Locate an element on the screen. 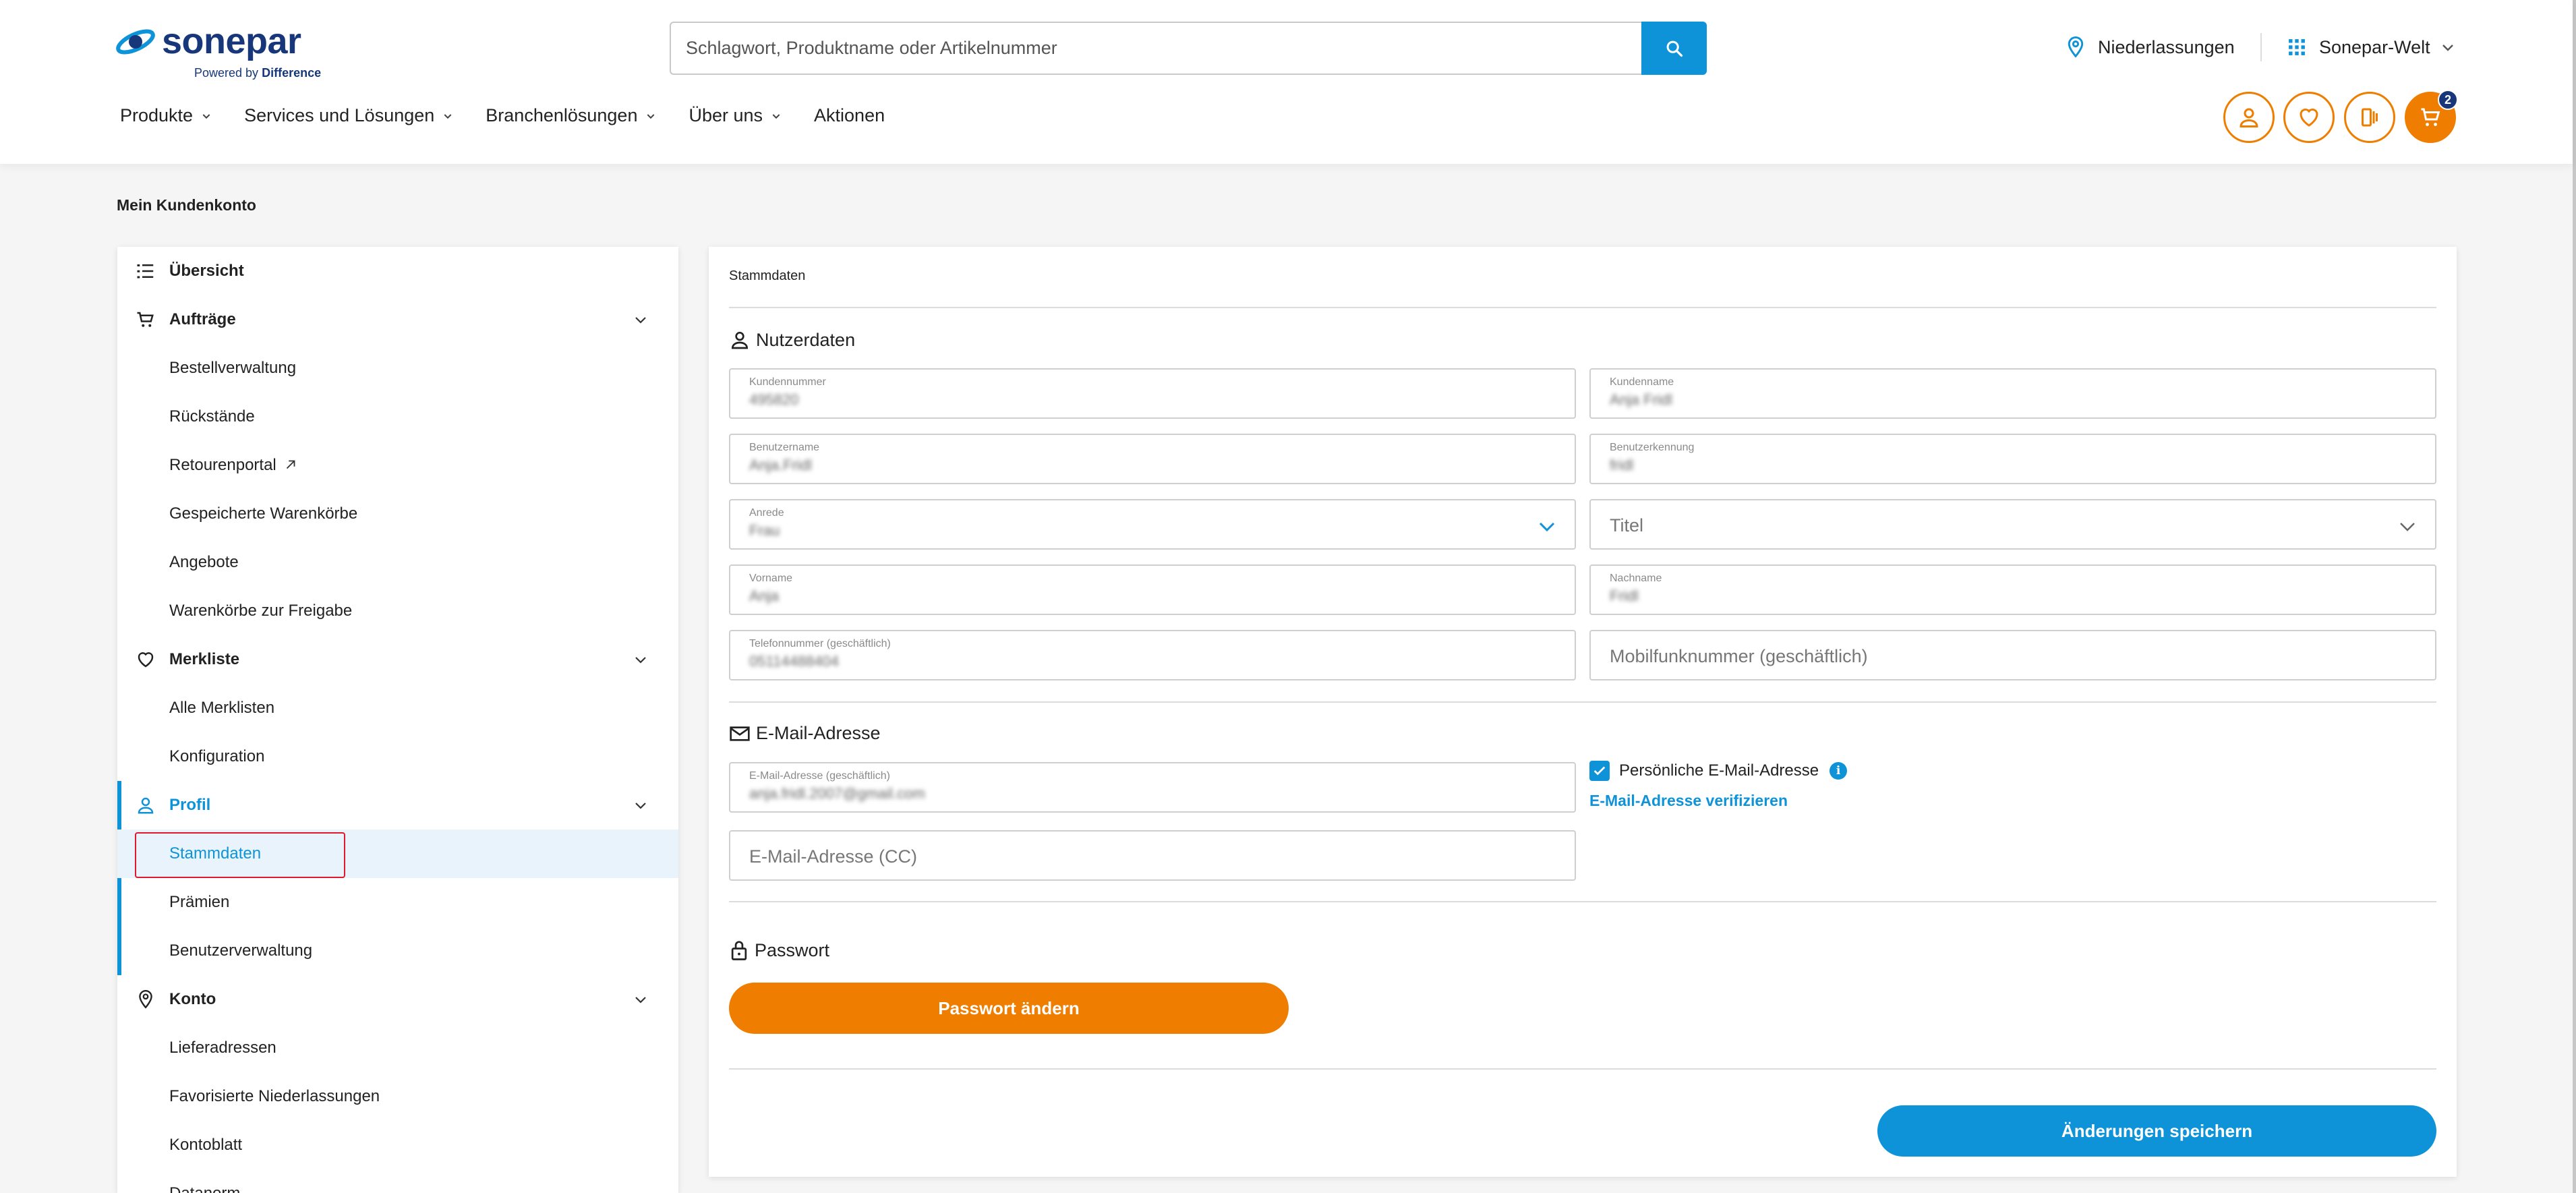  sidebar-section-label: Konto is located at coordinates (192, 999).